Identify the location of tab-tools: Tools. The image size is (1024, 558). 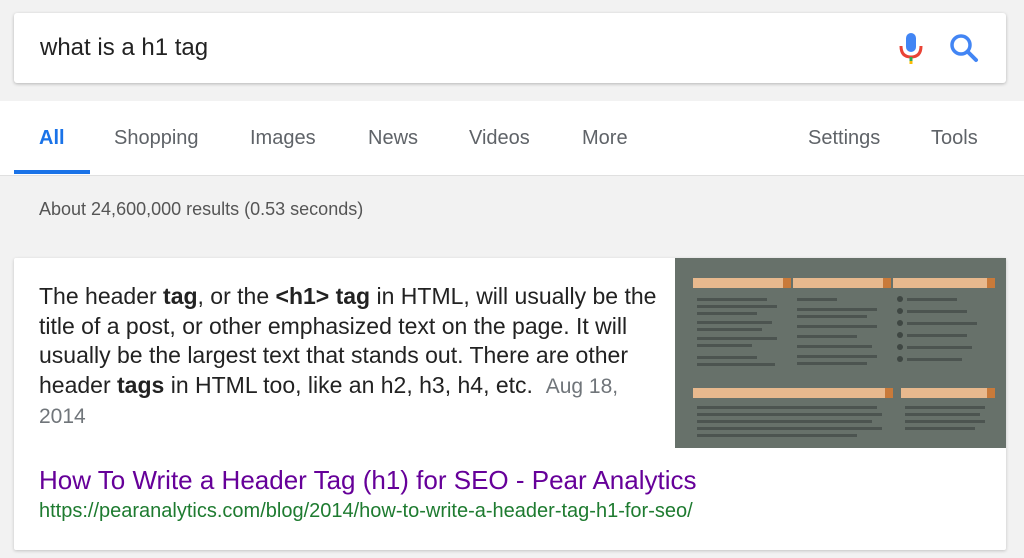
(954, 138).